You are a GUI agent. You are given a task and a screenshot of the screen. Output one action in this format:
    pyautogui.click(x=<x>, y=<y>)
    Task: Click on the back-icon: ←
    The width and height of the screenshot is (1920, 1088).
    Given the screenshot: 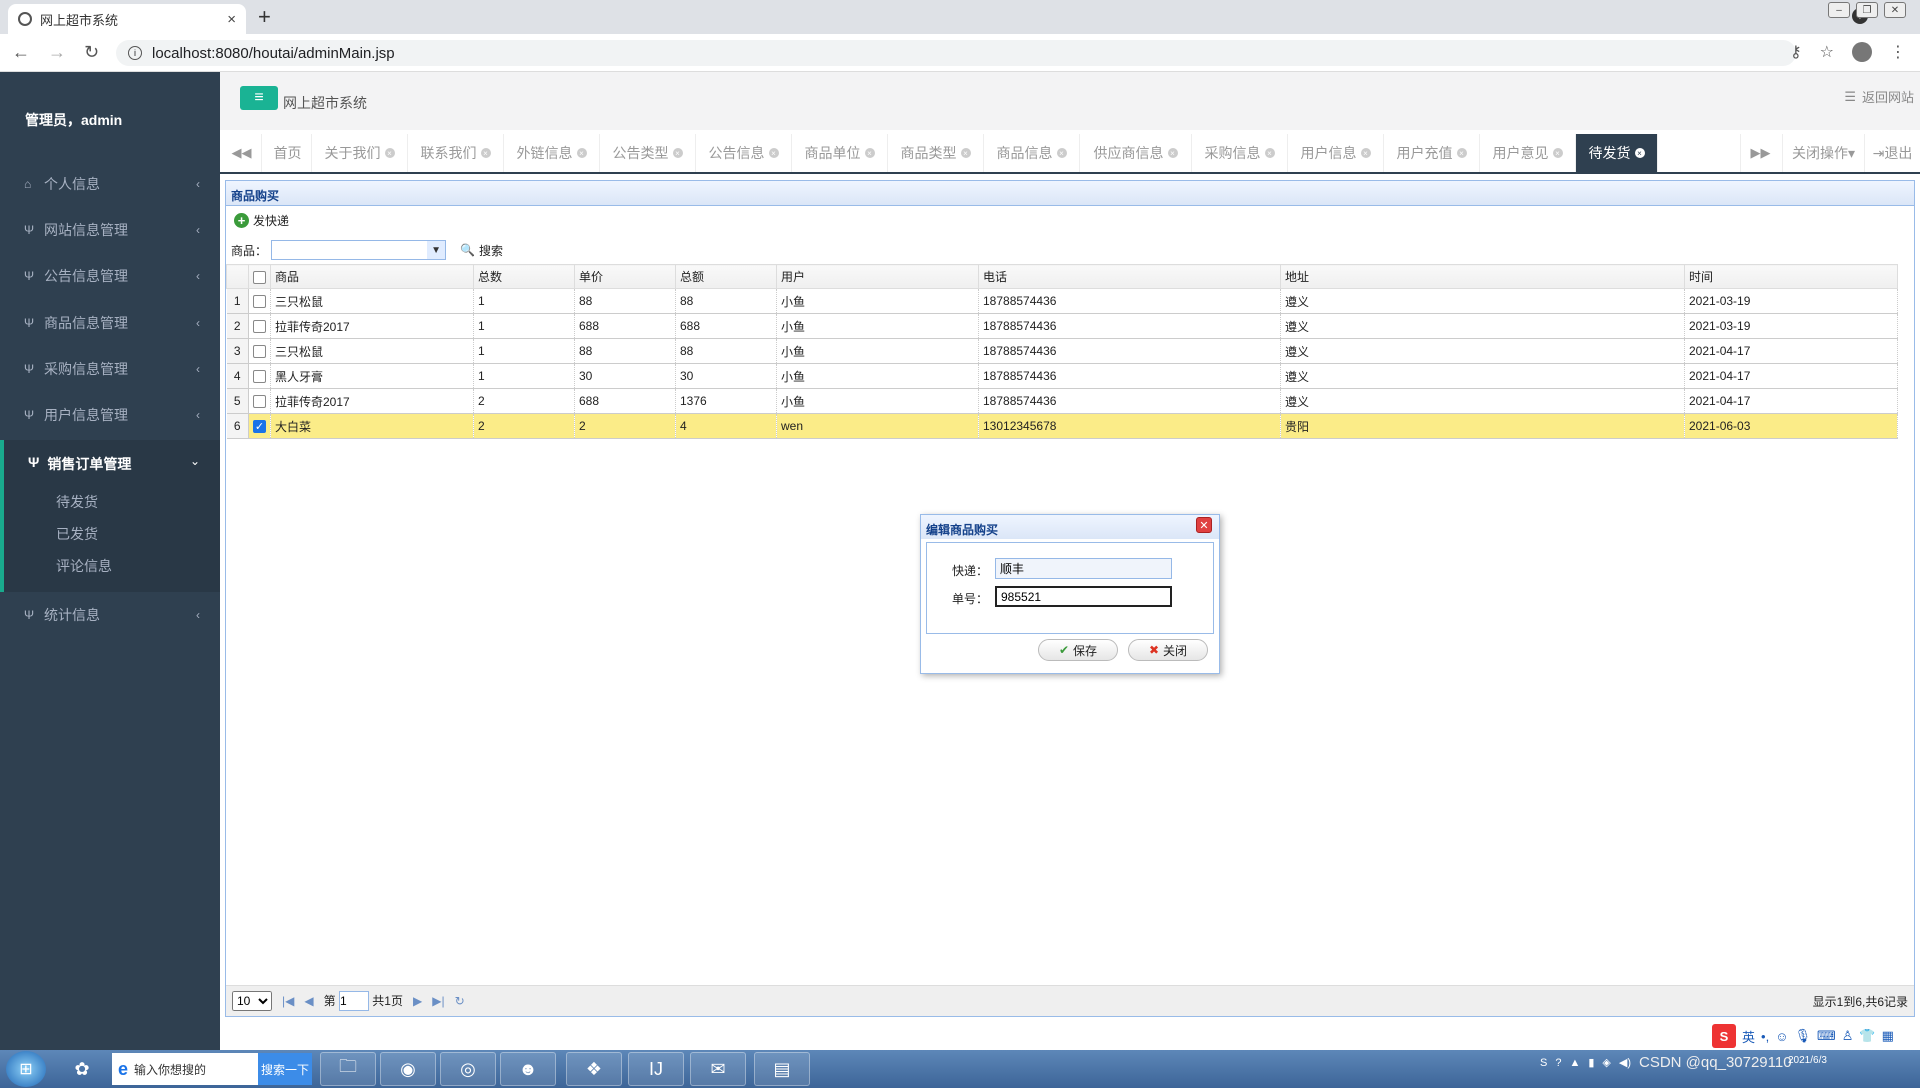 What is the action you would take?
    pyautogui.click(x=21, y=52)
    